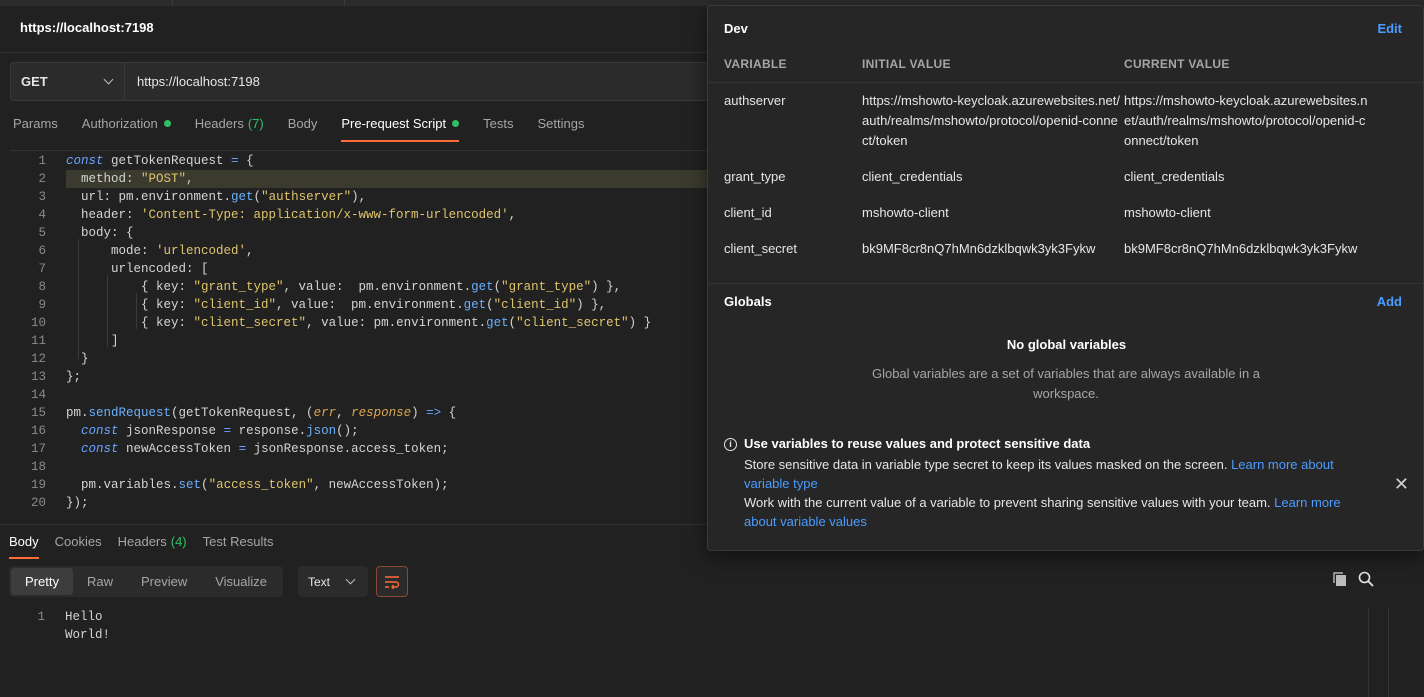 The width and height of the screenshot is (1424, 697). I want to click on wrap-lines-button, so click(392, 581).